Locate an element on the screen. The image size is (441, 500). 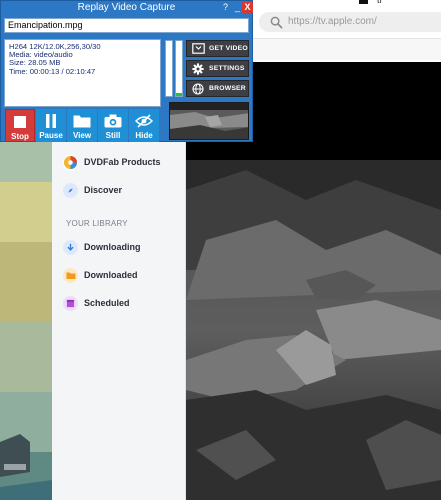
stop-button: Stop is located at coordinates (20, 125).